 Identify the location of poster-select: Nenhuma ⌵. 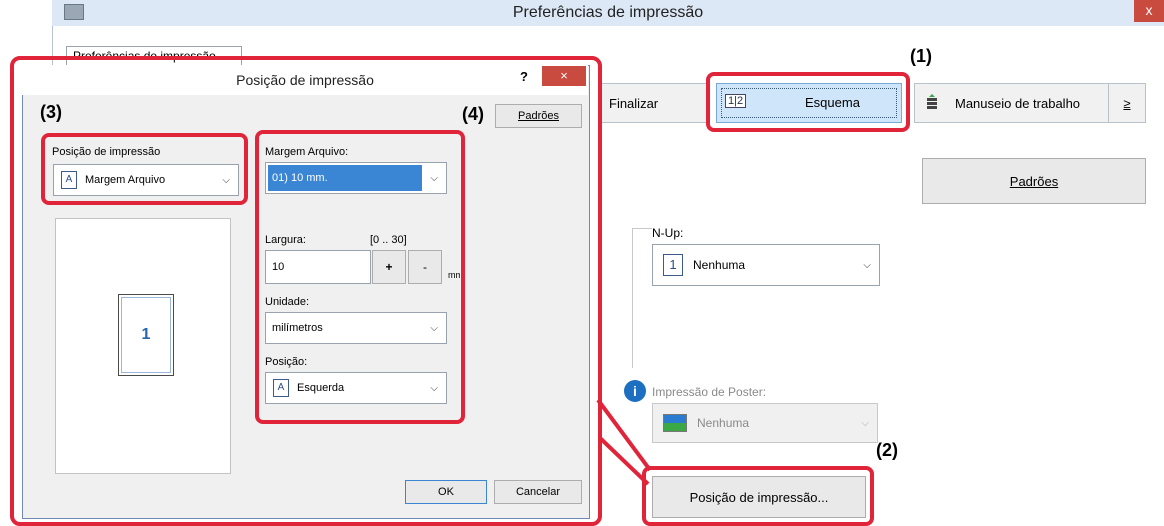
(765, 423).